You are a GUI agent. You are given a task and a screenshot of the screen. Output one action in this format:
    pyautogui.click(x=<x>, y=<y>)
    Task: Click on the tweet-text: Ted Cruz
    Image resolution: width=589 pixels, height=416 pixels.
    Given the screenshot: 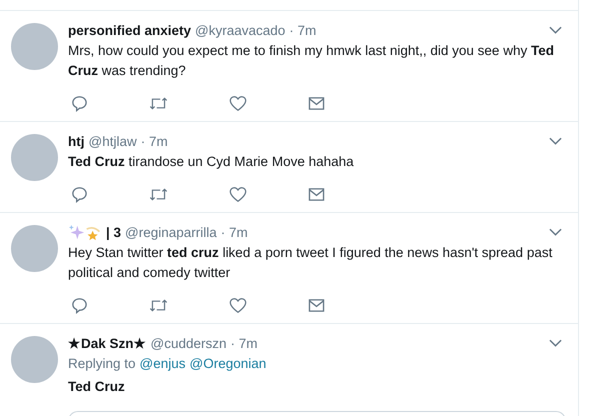 What is the action you would take?
    pyautogui.click(x=97, y=387)
    